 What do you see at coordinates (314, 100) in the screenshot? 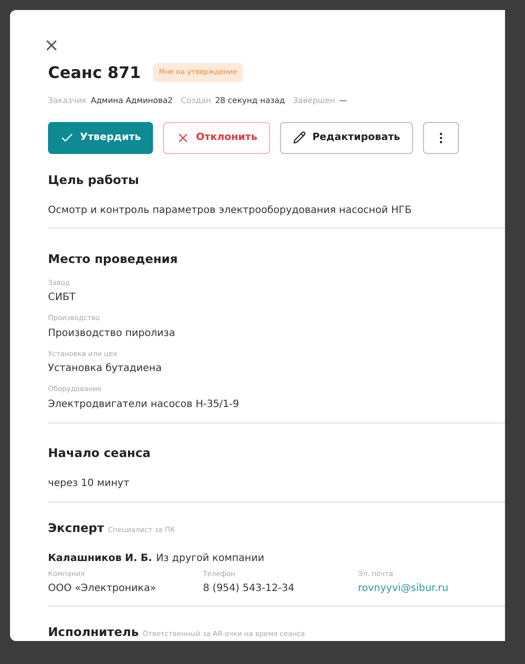
I see `meta-label: Завершен` at bounding box center [314, 100].